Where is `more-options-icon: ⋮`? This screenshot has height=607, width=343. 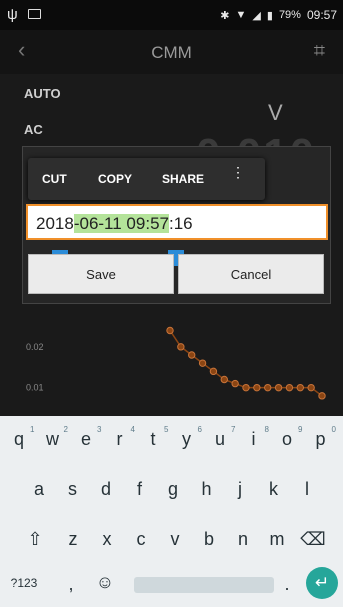
more-options-icon: ⋮ is located at coordinates (238, 172).